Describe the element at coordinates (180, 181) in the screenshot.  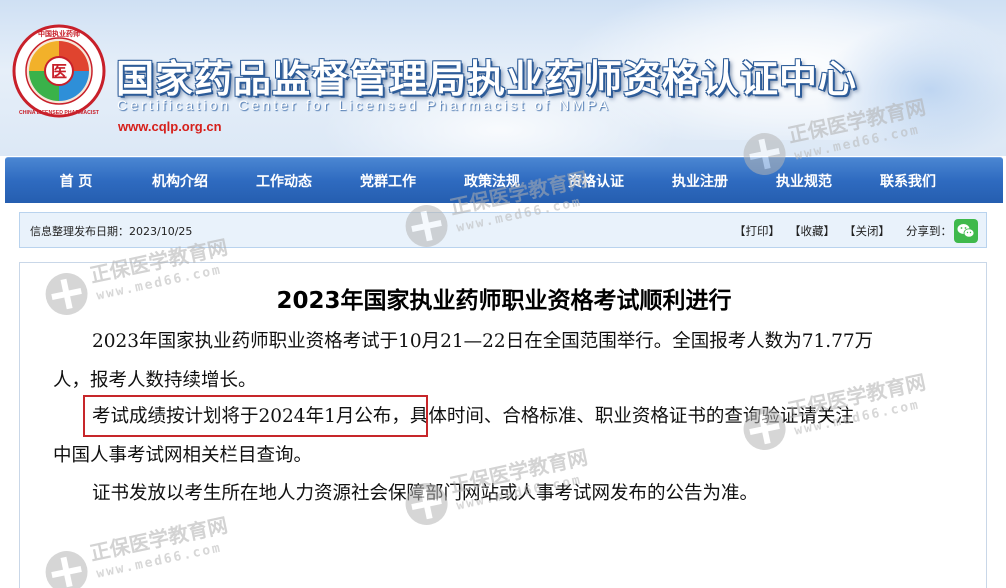
I see `nav-item-about: 机构介绍` at that location.